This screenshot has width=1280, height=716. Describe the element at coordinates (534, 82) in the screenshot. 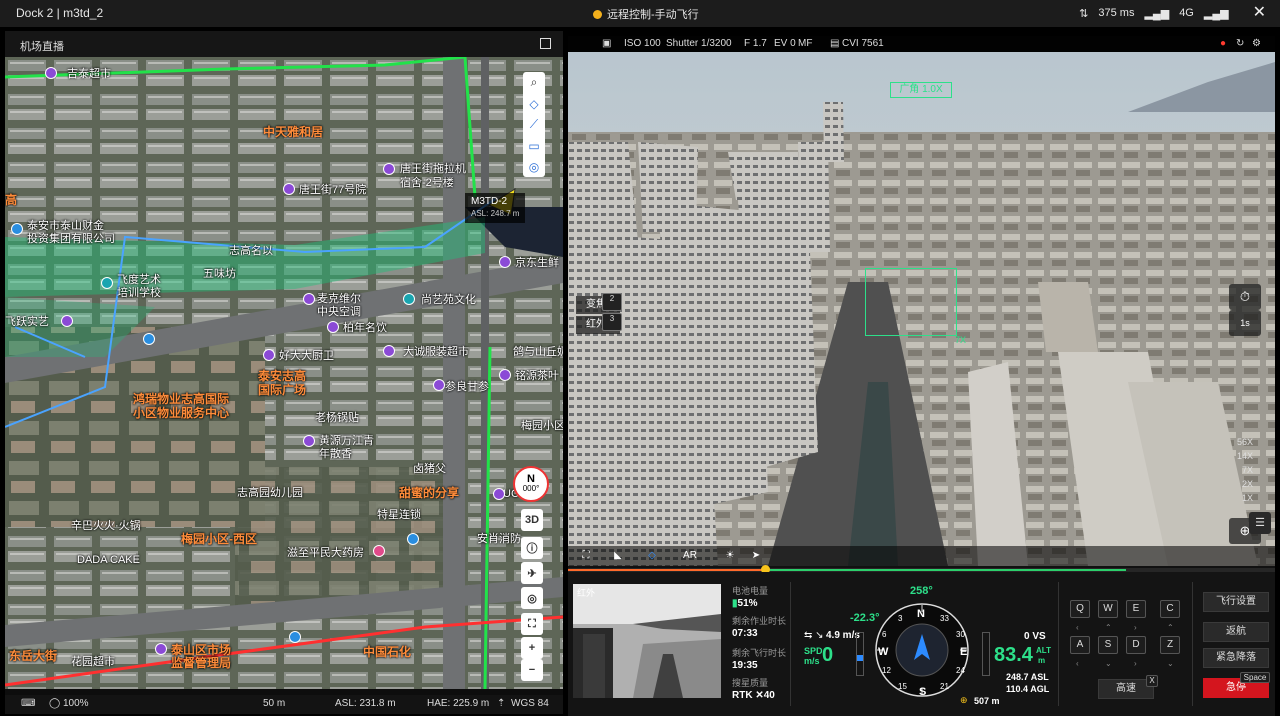

I see `search-icon: ⌕` at that location.